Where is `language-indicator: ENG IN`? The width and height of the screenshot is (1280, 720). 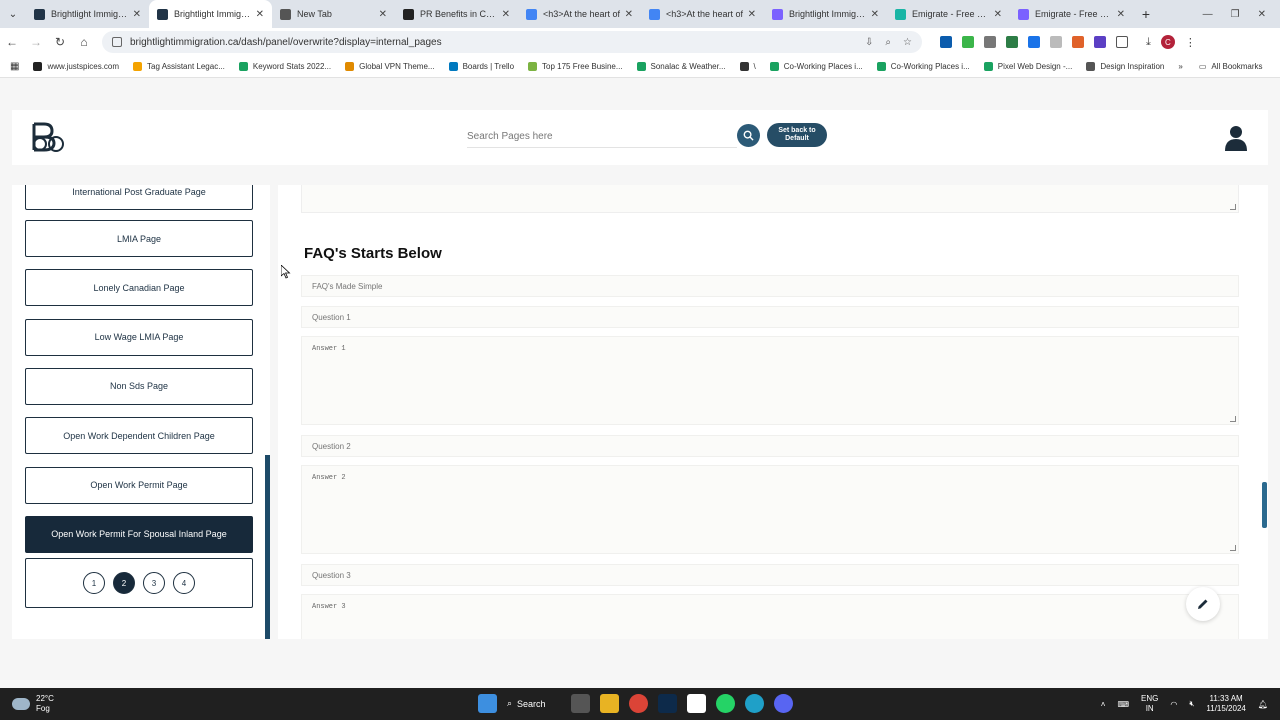
language-indicator: ENG IN is located at coordinates (1149, 704).